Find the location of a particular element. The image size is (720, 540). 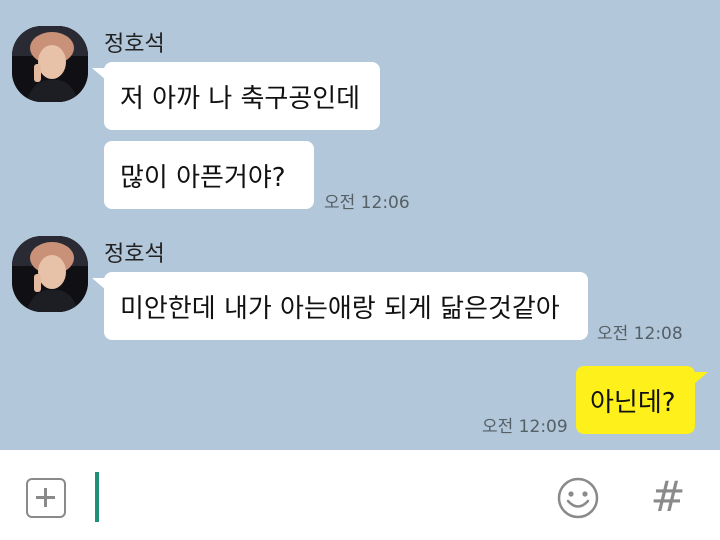

message-input is located at coordinates (316, 497).